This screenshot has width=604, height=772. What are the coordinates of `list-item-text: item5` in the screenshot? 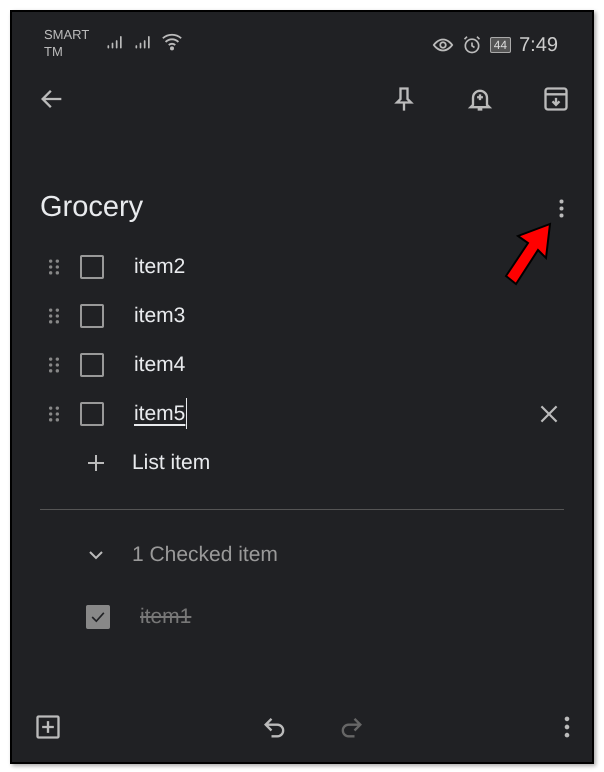 It's located at (161, 414).